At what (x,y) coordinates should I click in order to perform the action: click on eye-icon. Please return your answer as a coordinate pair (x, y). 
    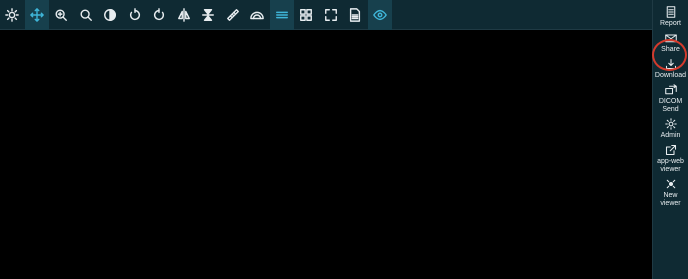
    Looking at the image, I should click on (379, 14).